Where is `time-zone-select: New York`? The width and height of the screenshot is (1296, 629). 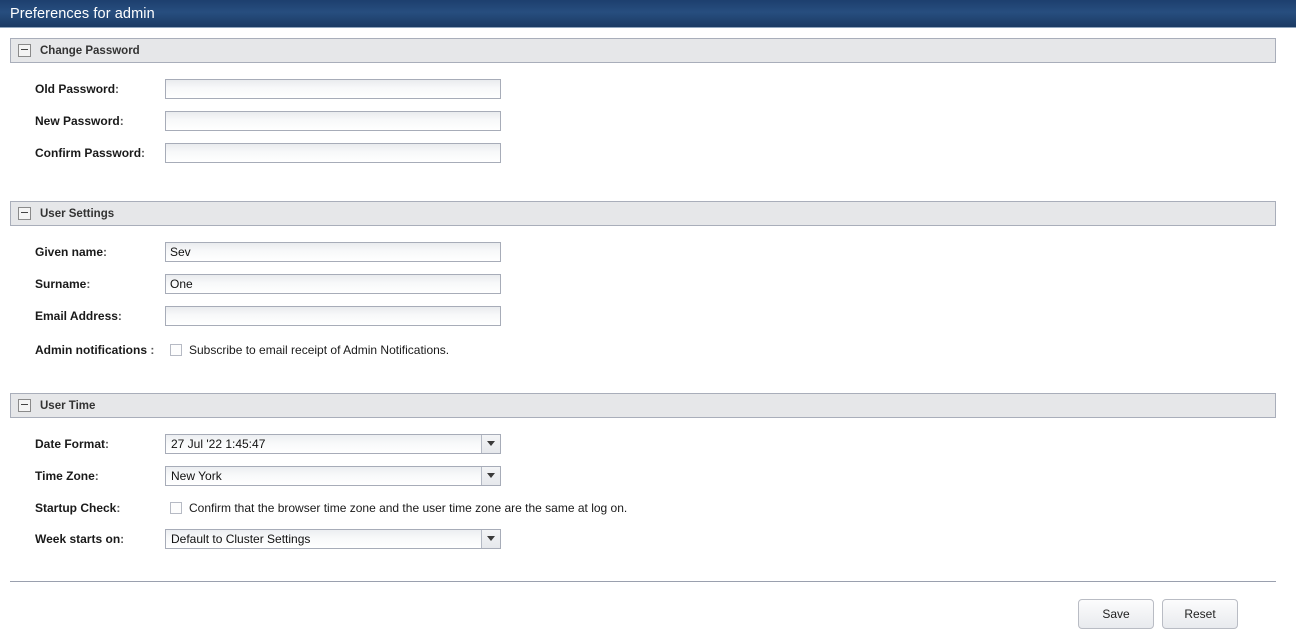 time-zone-select: New York is located at coordinates (333, 475).